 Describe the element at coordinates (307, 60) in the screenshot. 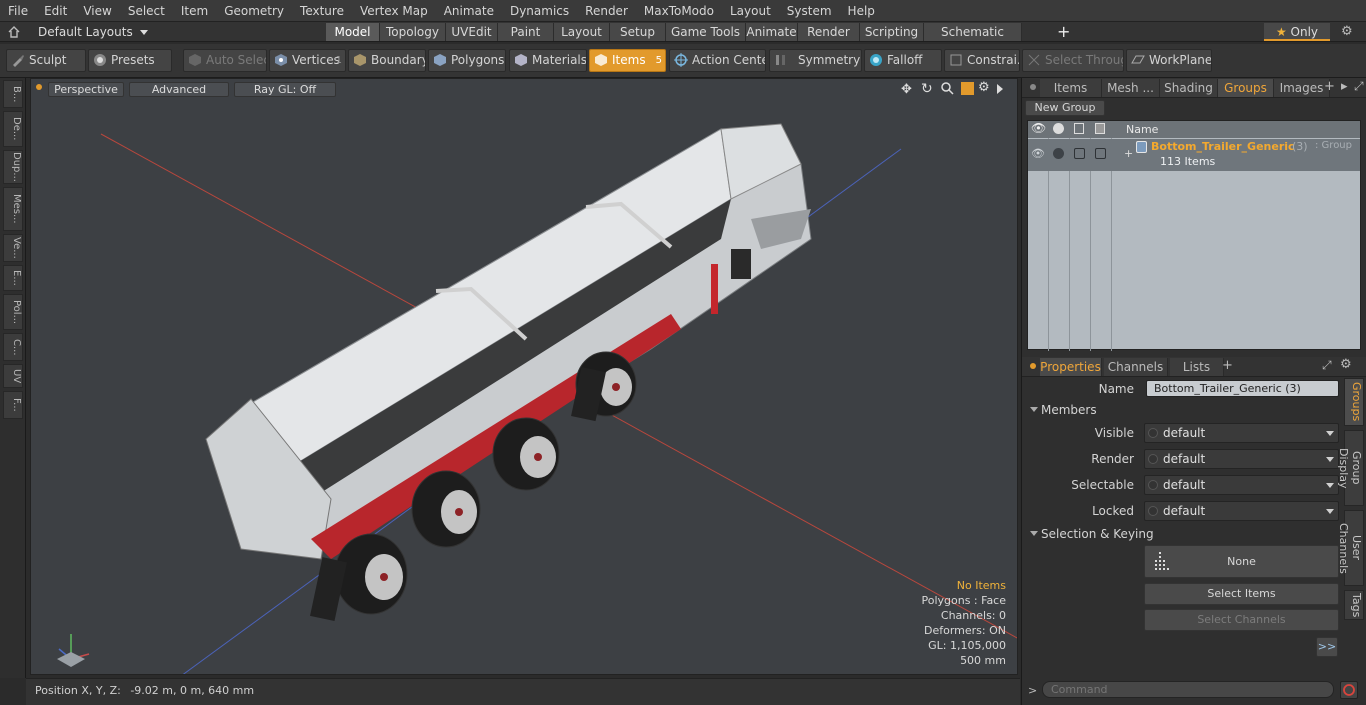

I see `vertices-button: Vertices 1` at that location.